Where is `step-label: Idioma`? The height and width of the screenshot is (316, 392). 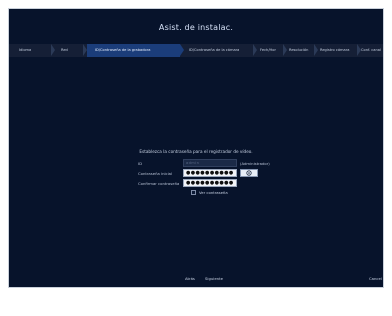
step-label: Idioma is located at coordinates (25, 50).